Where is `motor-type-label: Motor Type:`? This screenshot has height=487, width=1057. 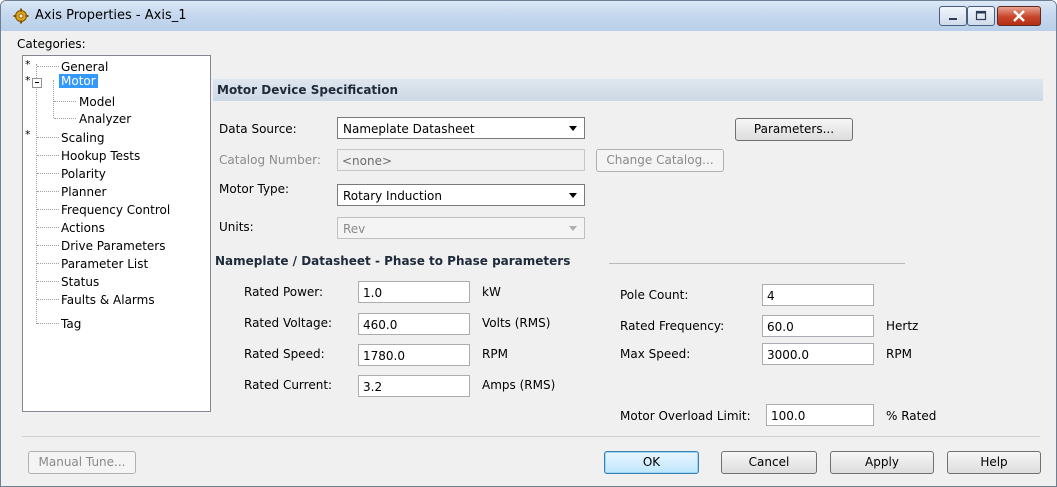
motor-type-label: Motor Type: is located at coordinates (254, 189).